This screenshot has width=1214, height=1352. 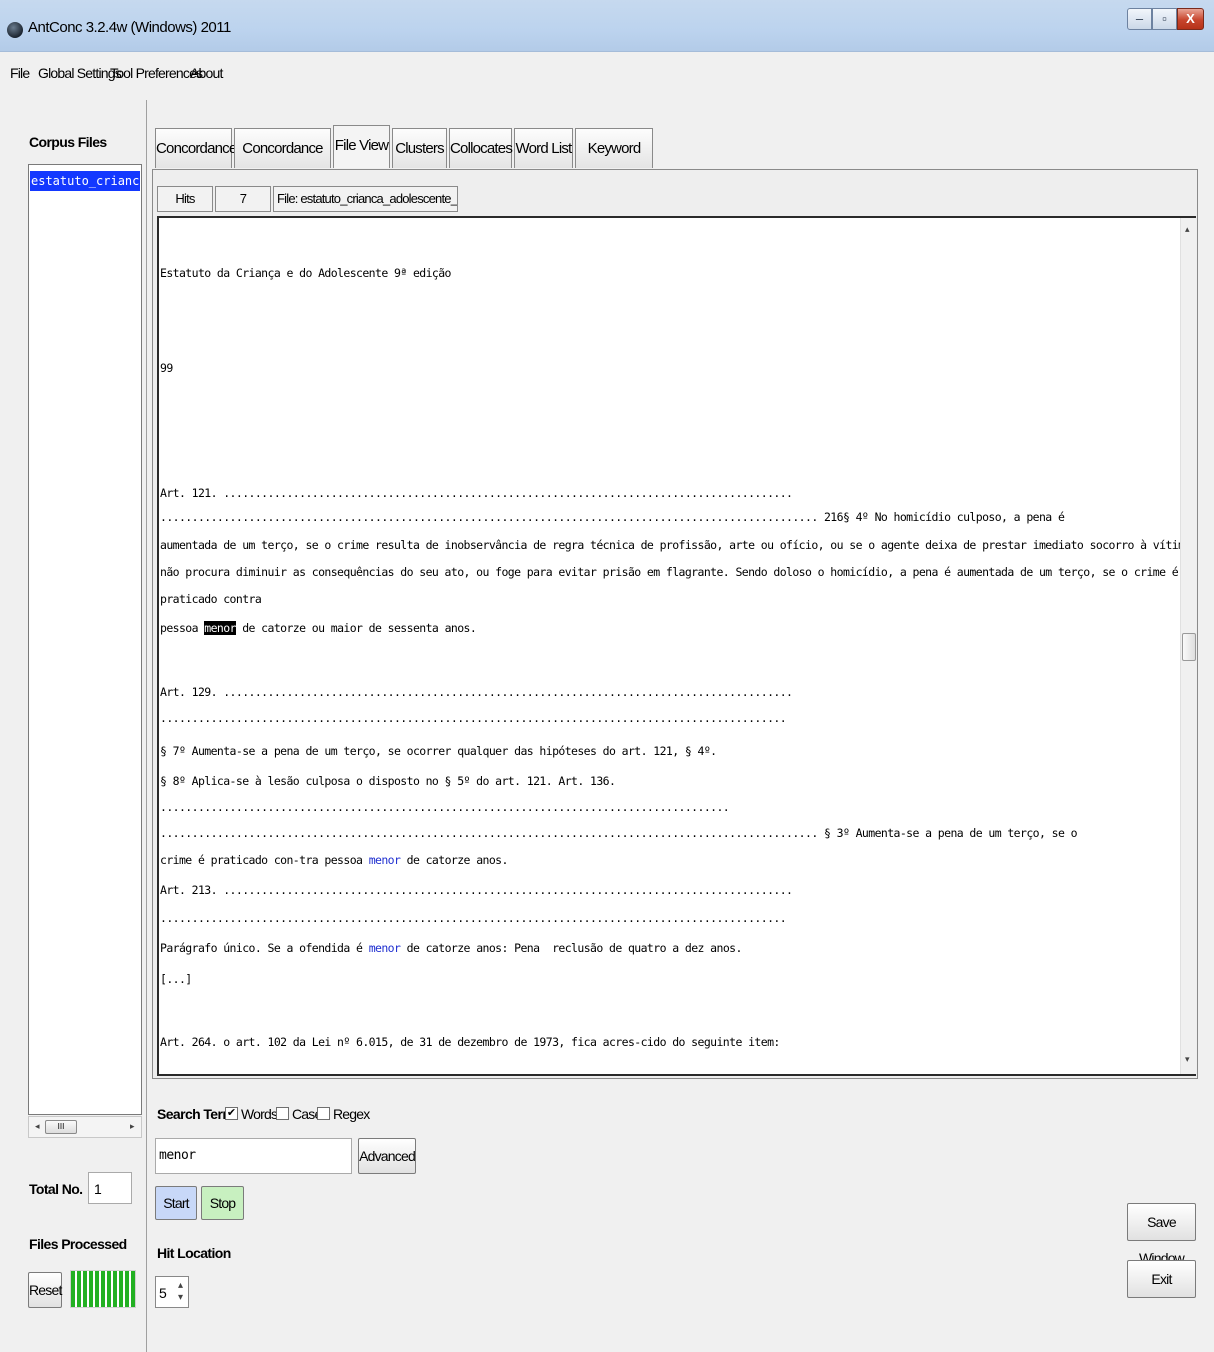 I want to click on start-button: Start, so click(x=176, y=1203).